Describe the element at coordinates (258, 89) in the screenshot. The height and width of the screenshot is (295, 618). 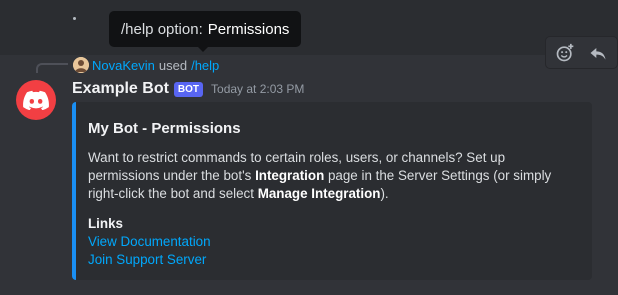
I see `message-timestamp: Today at 2:03 PM` at that location.